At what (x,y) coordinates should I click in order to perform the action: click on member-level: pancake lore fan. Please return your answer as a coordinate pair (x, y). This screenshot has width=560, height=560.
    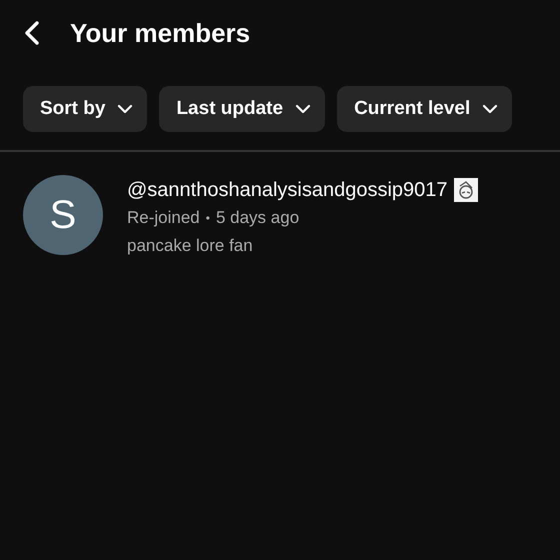
    Looking at the image, I should click on (190, 246).